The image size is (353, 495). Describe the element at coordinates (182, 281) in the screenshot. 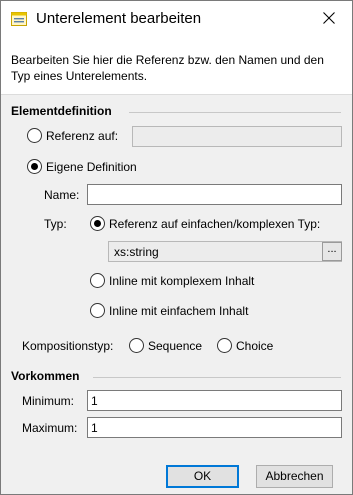

I see `type-inline-complex-label: Inline mit komplexem Inhalt` at that location.